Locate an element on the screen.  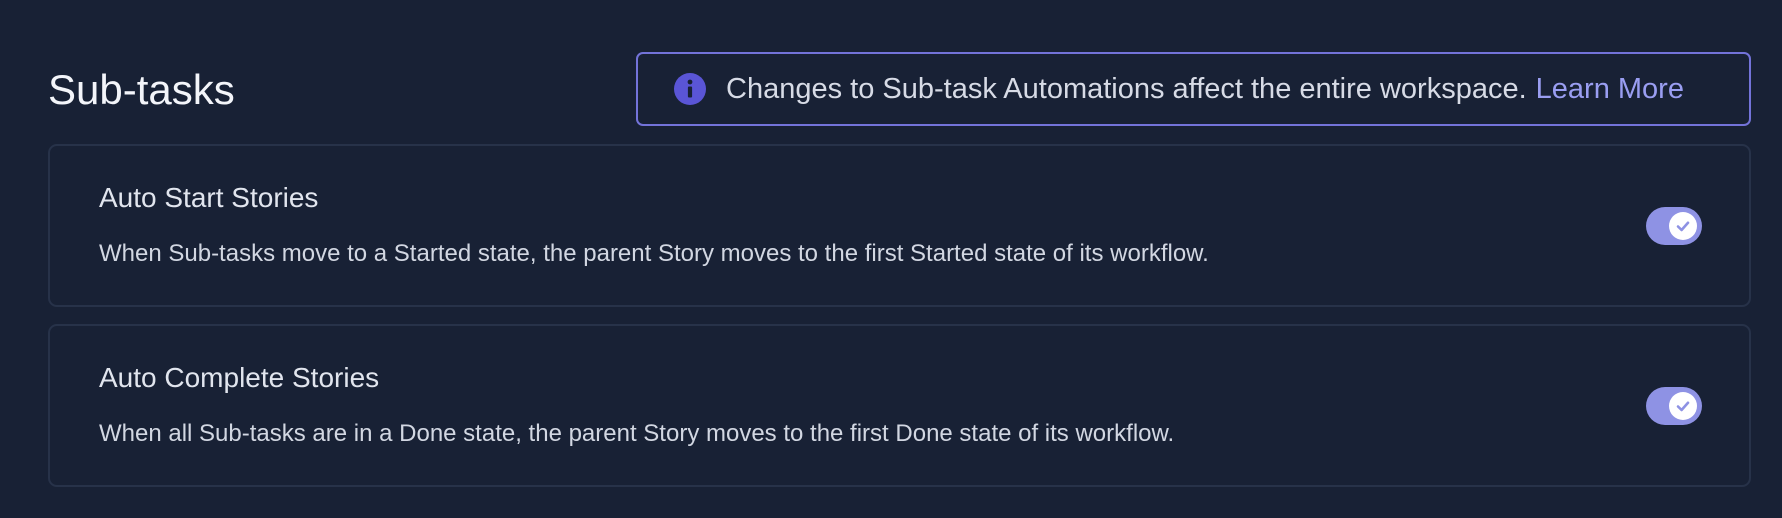
info-icon is located at coordinates (690, 89).